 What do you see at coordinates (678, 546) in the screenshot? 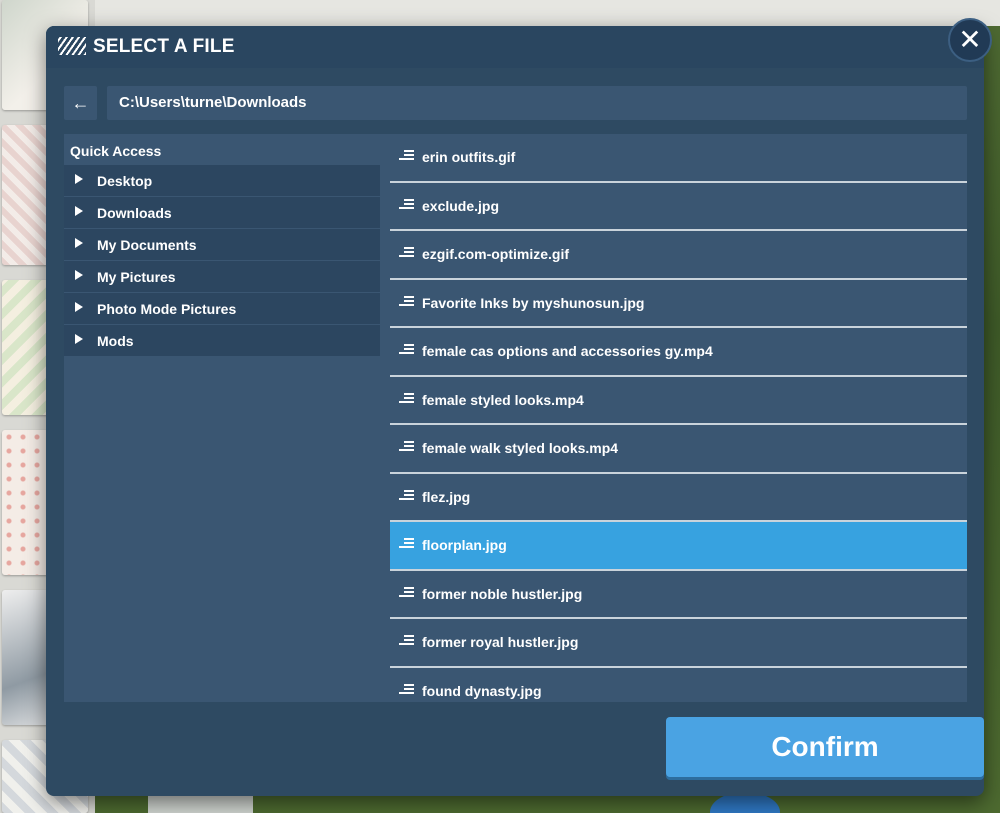
I see `file-row-selected: floorplan.jpg` at bounding box center [678, 546].